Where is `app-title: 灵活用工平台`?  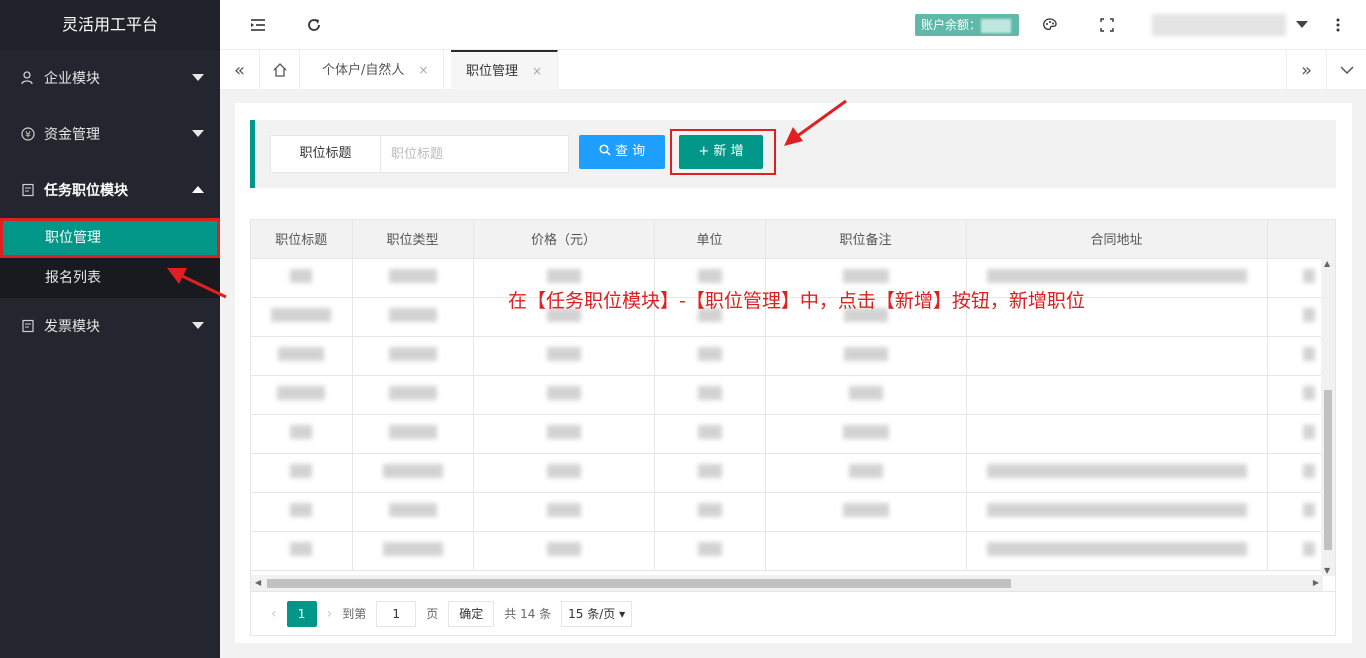 app-title: 灵活用工平台 is located at coordinates (110, 25).